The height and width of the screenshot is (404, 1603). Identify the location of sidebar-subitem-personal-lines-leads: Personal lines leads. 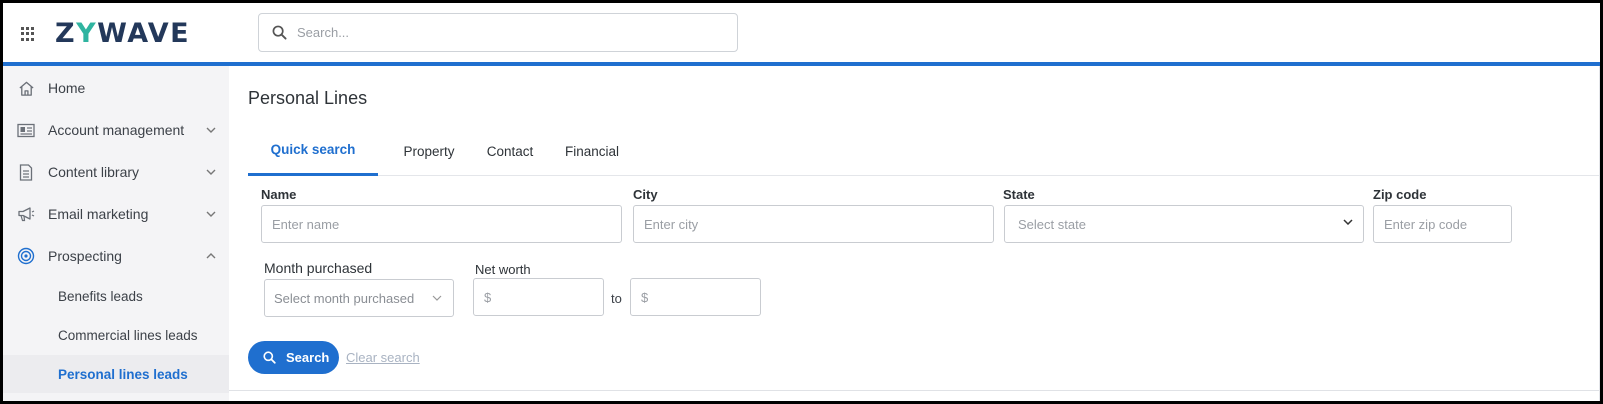
(116, 374).